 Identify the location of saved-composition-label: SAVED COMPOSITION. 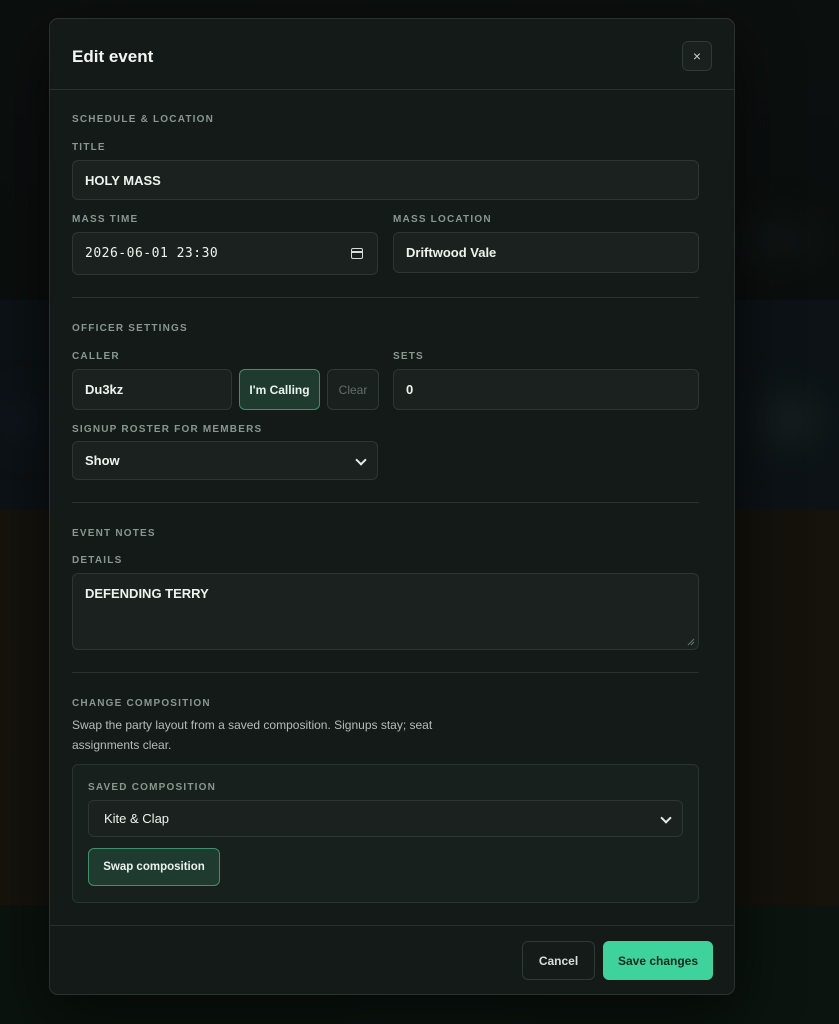
(152, 787).